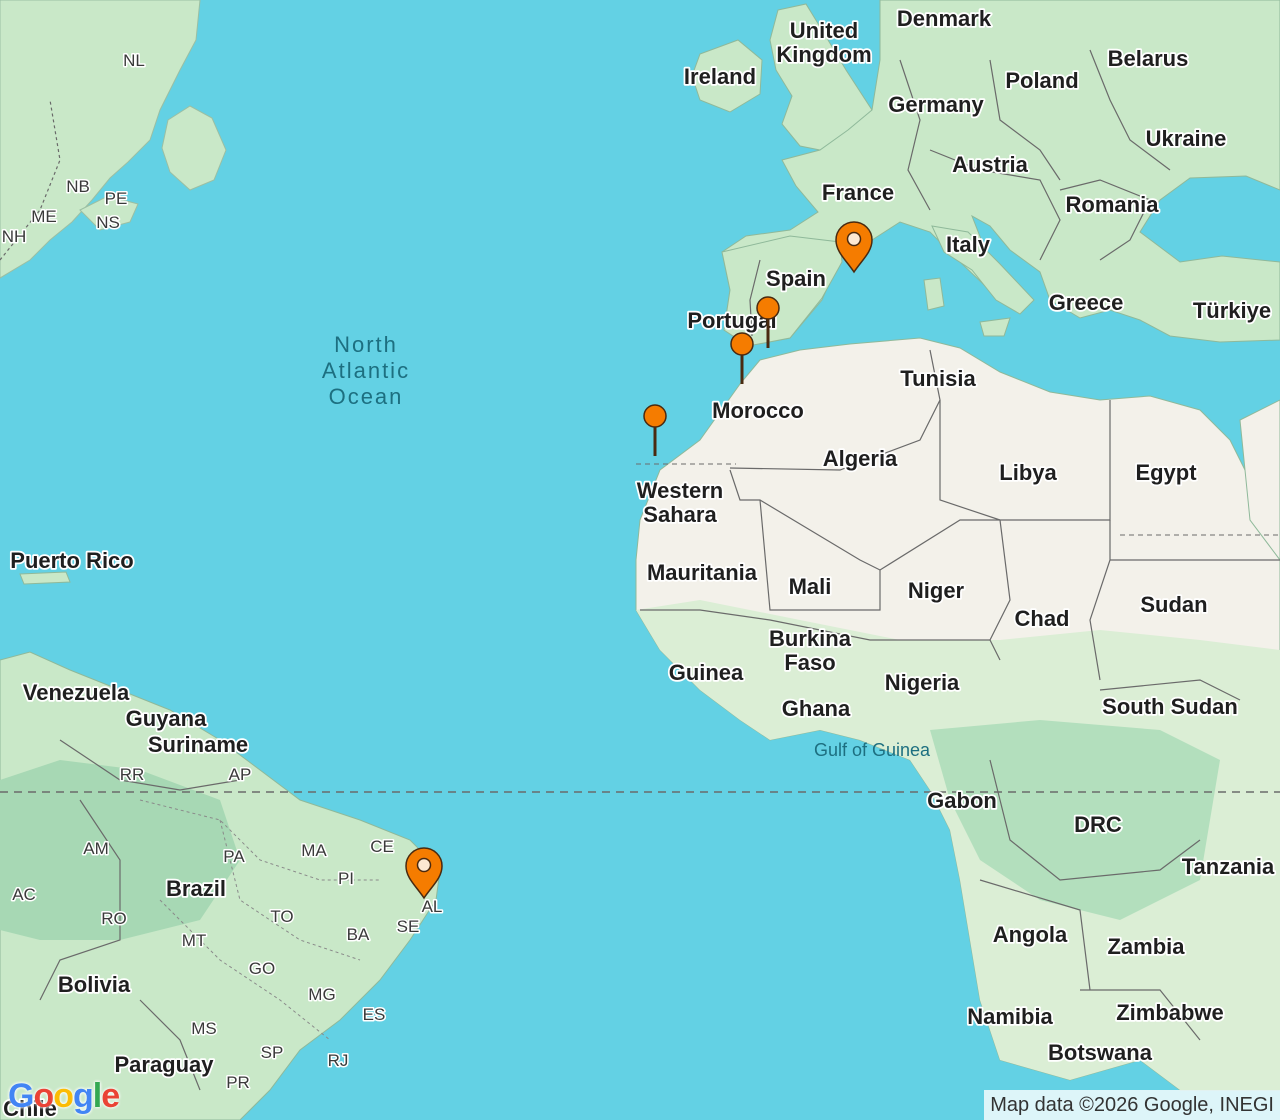 This screenshot has width=1280, height=1120. I want to click on country-label-italy: Italy, so click(968, 244).